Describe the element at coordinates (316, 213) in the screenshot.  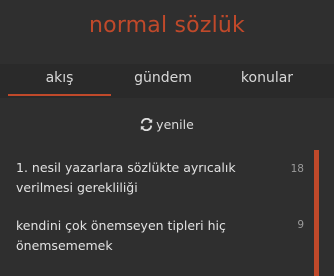
I see `list-accent-bar` at that location.